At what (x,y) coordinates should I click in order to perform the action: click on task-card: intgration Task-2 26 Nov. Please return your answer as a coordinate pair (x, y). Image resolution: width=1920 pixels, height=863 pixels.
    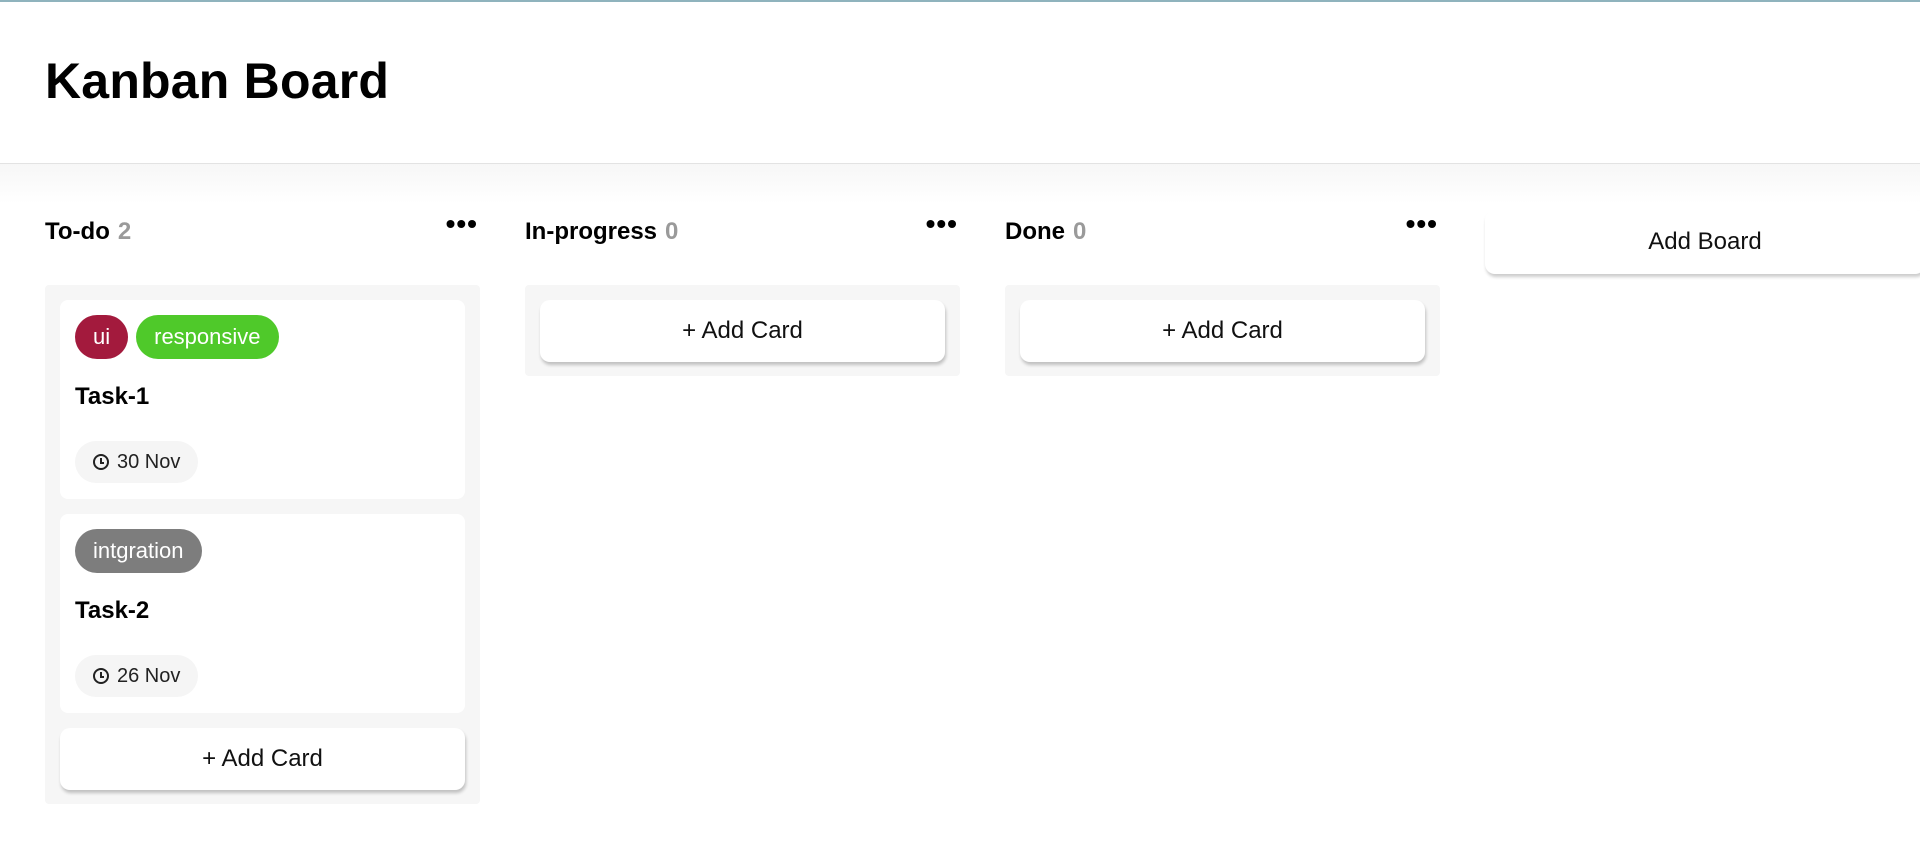
    Looking at the image, I should click on (262, 613).